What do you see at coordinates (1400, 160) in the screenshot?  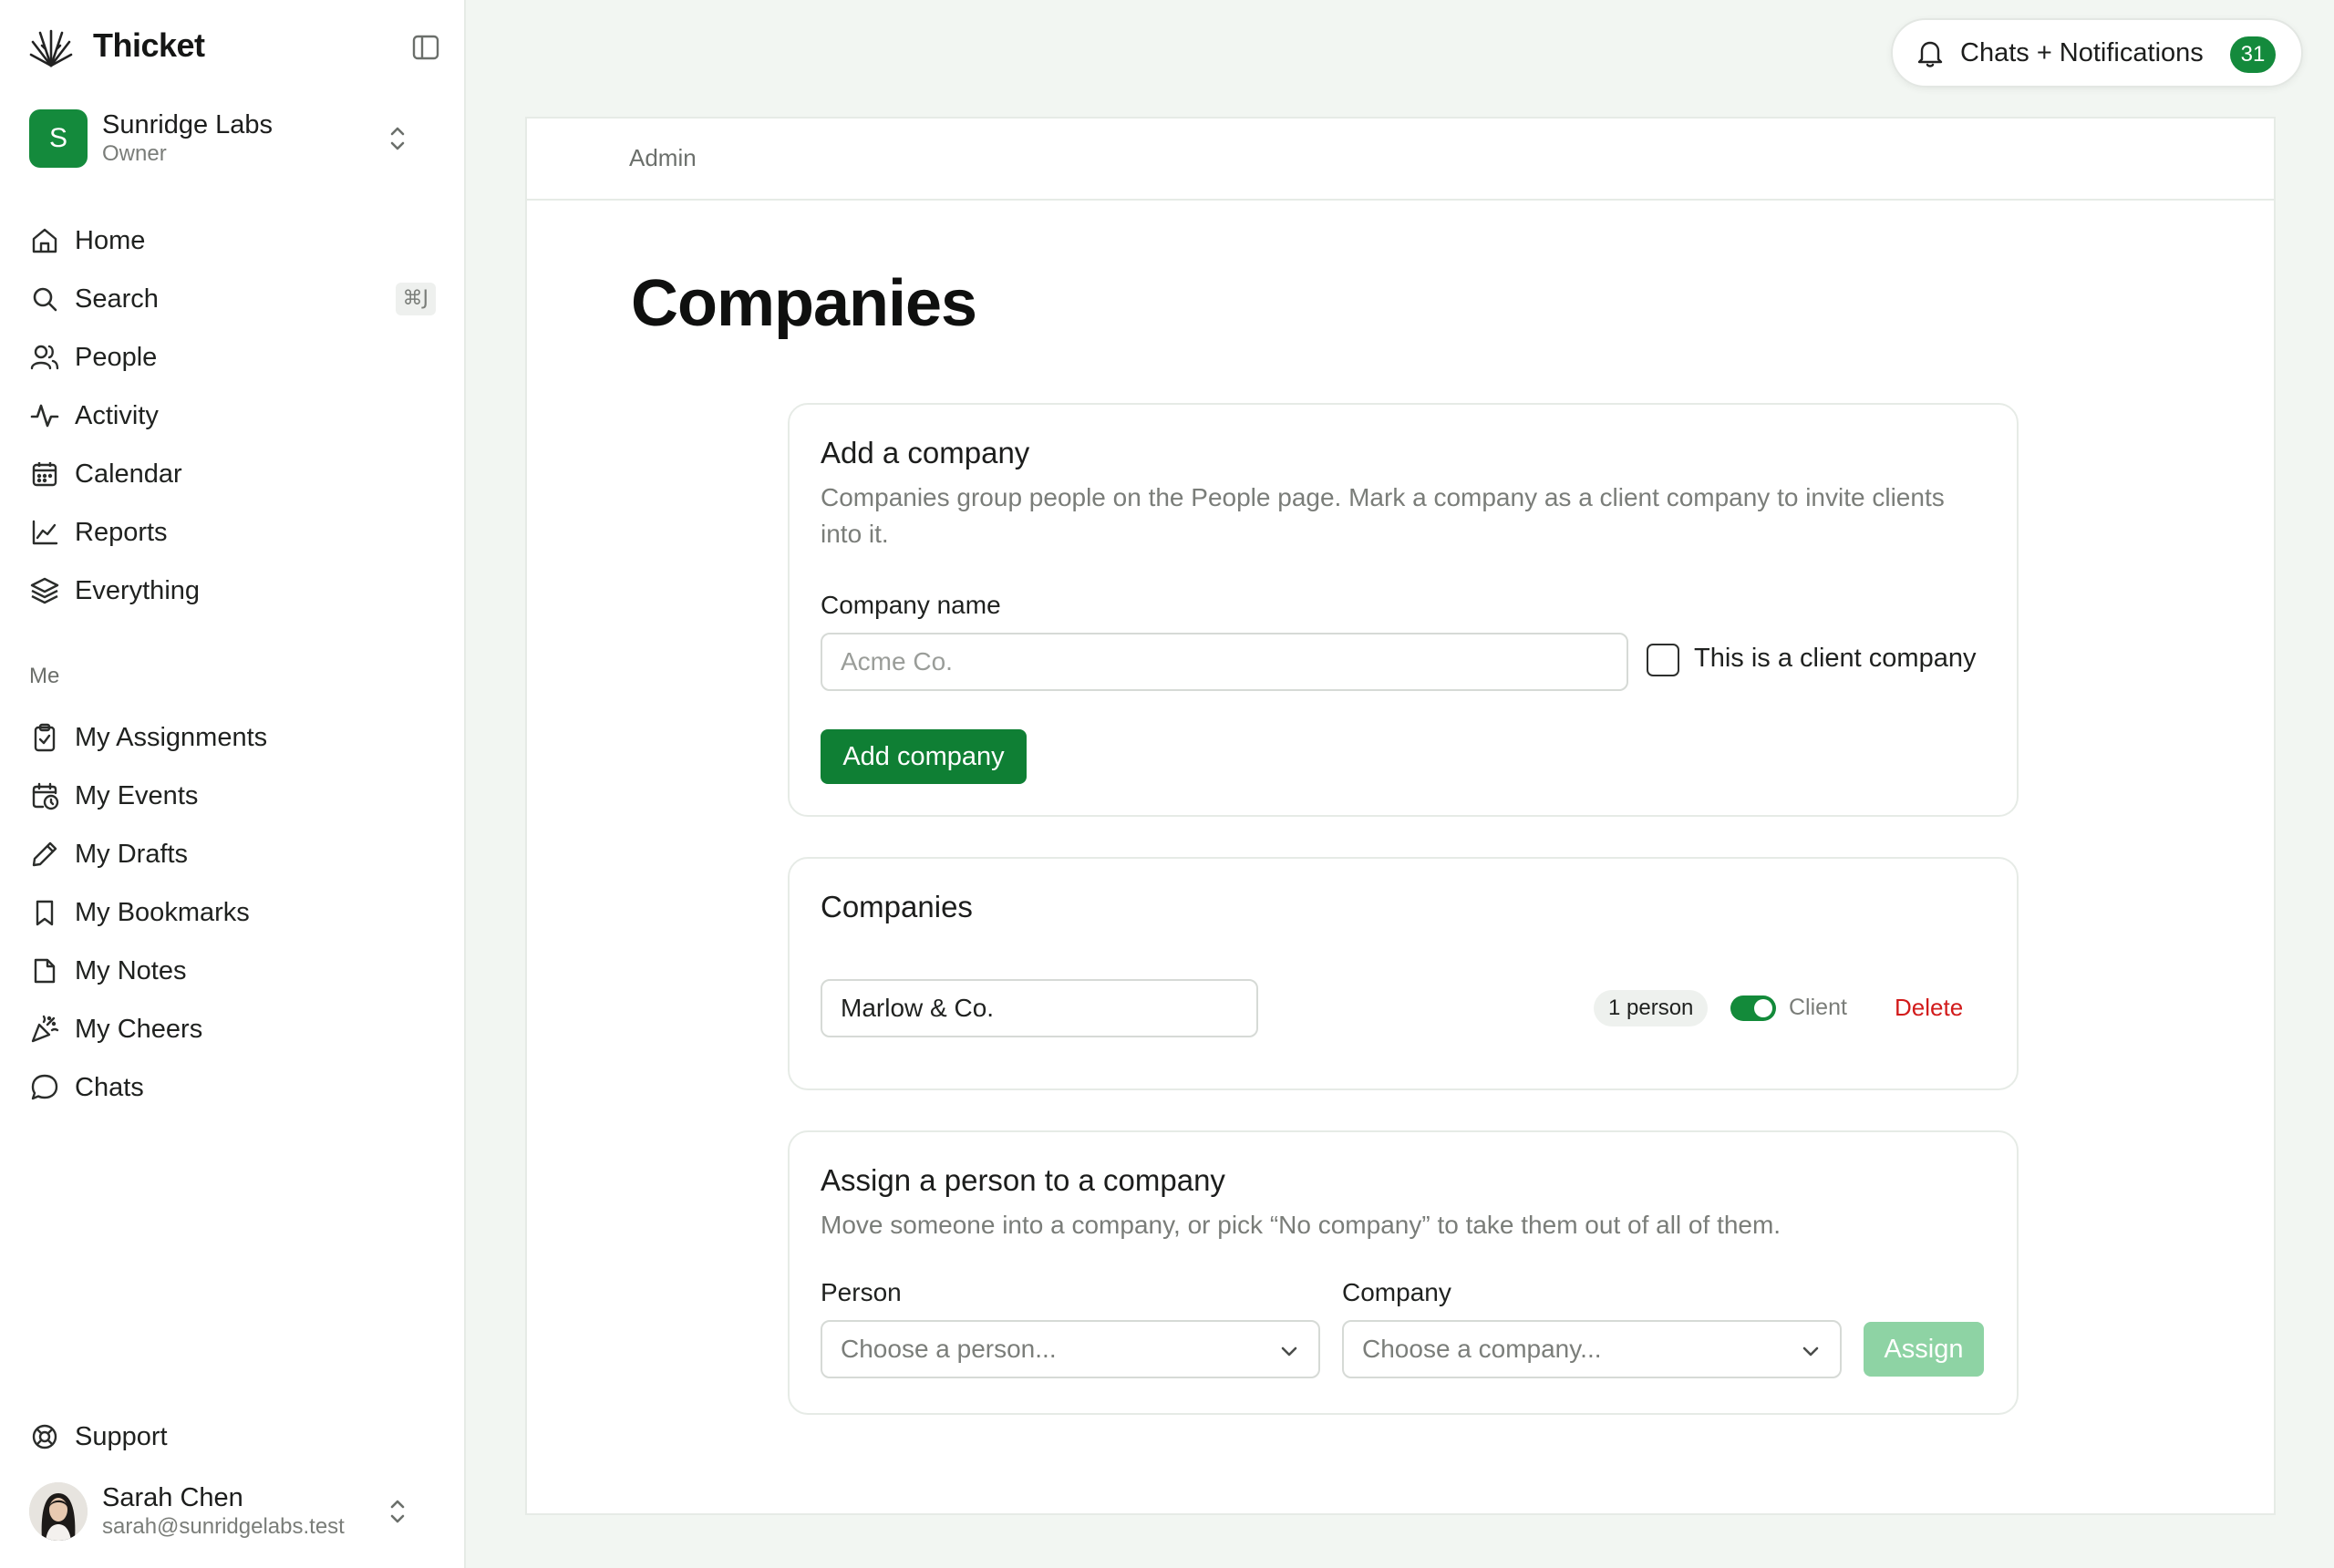 I see `breadcrumb: Admin` at bounding box center [1400, 160].